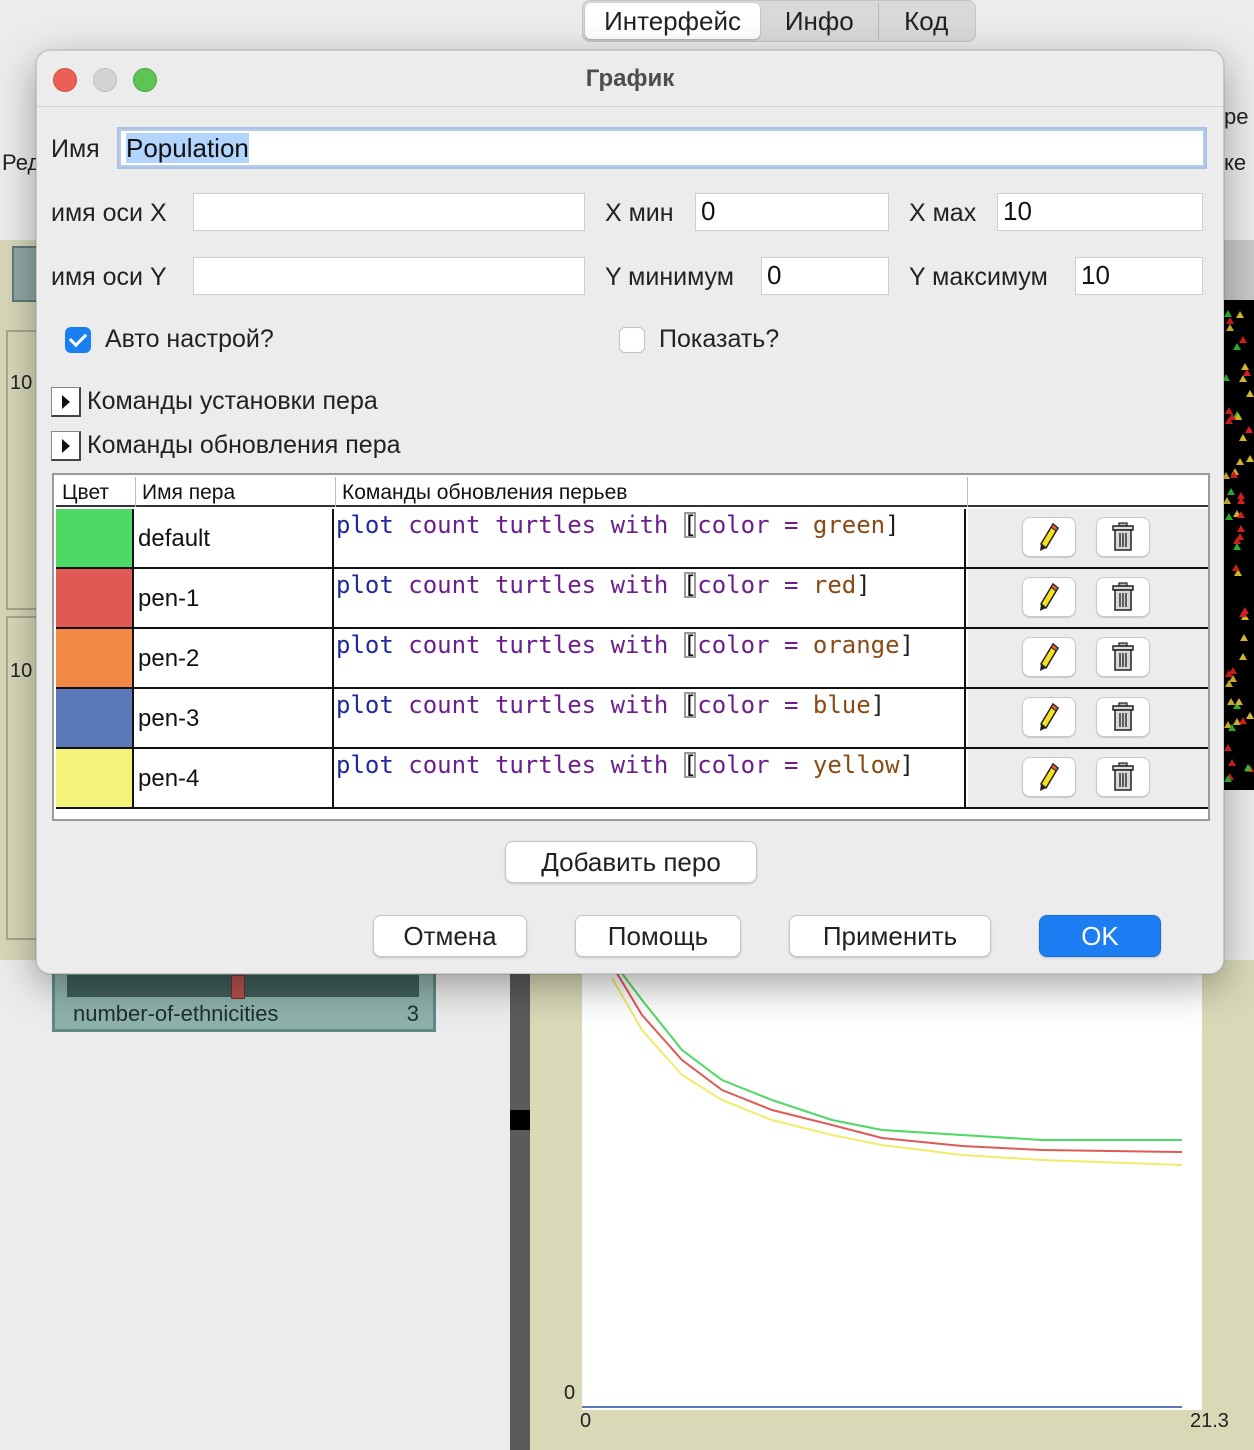 Image resolution: width=1254 pixels, height=1450 pixels. I want to click on autoscale-checkbox, so click(78, 340).